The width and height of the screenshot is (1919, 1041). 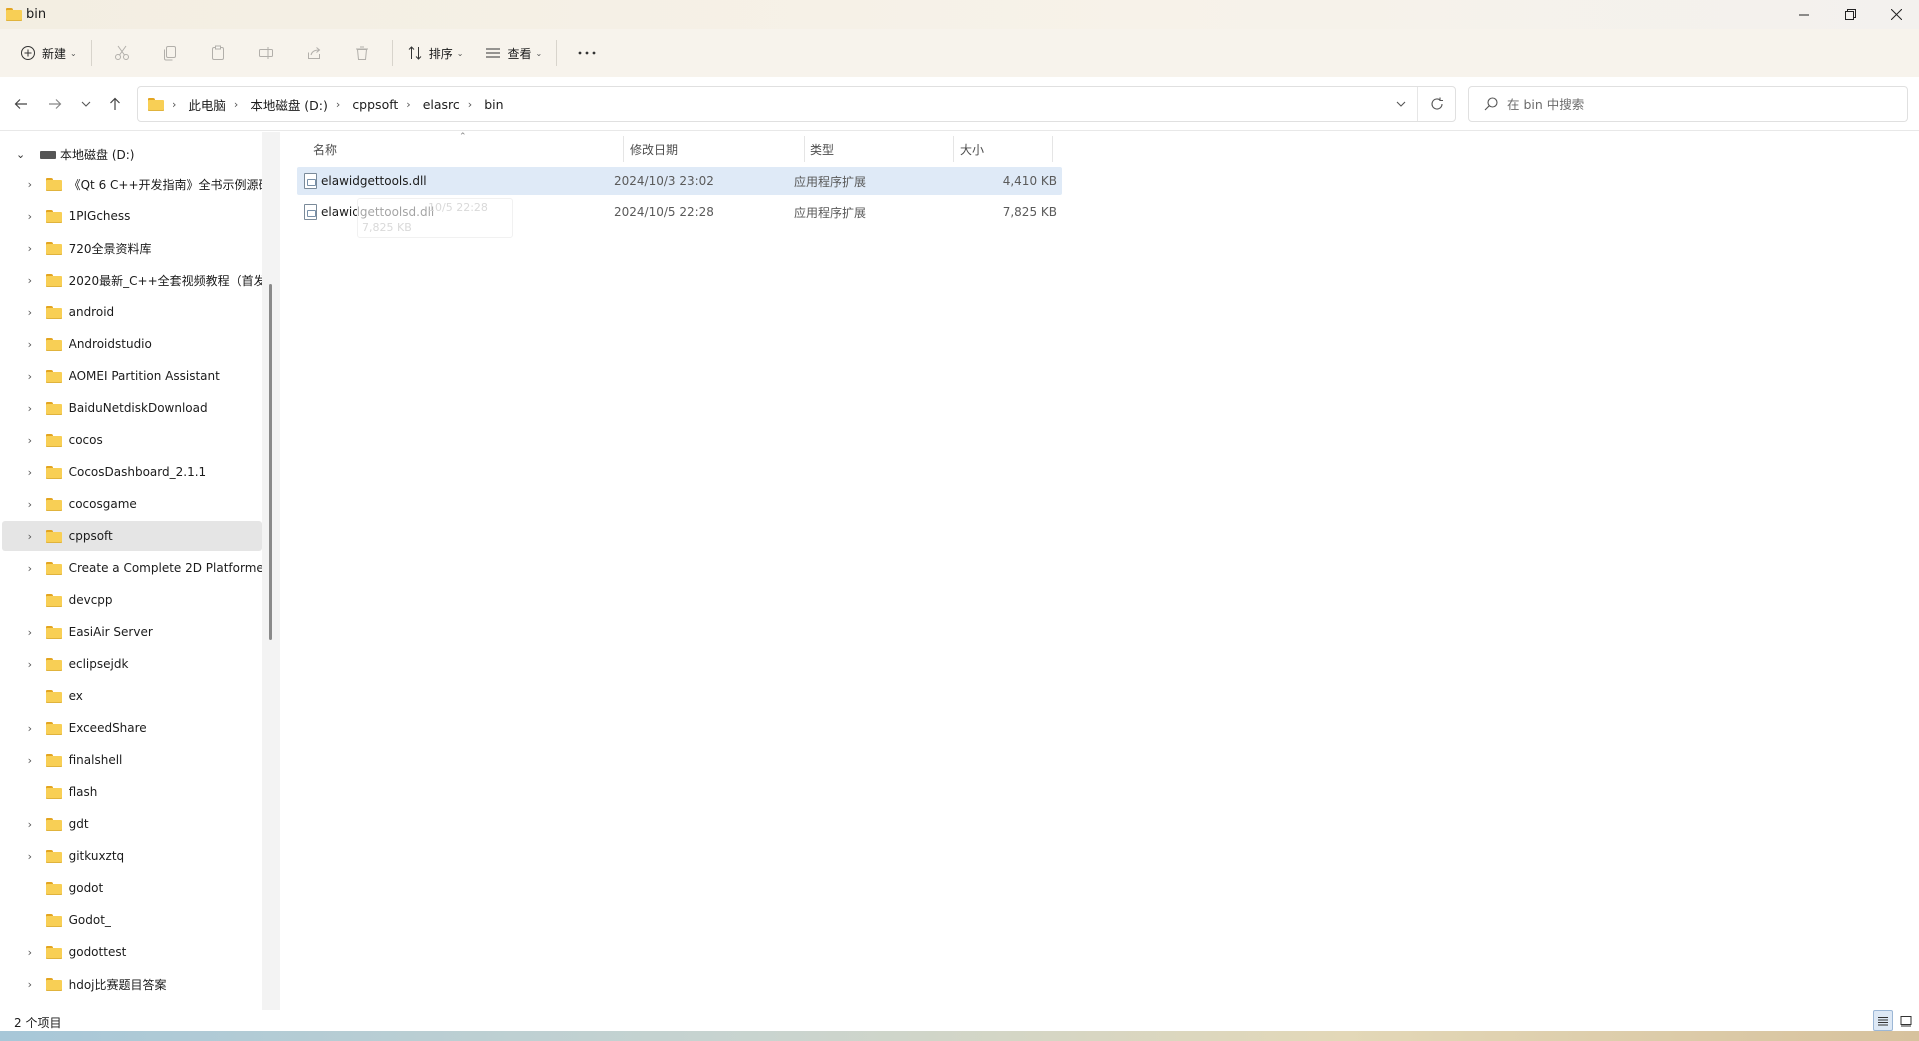 What do you see at coordinates (587, 53) in the screenshot?
I see `more-options-button` at bounding box center [587, 53].